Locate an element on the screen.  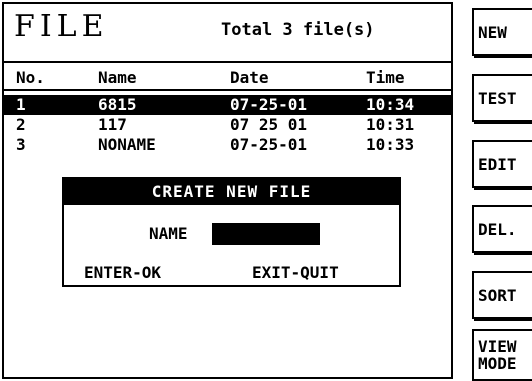
row-no: 3 is located at coordinates (21, 144).